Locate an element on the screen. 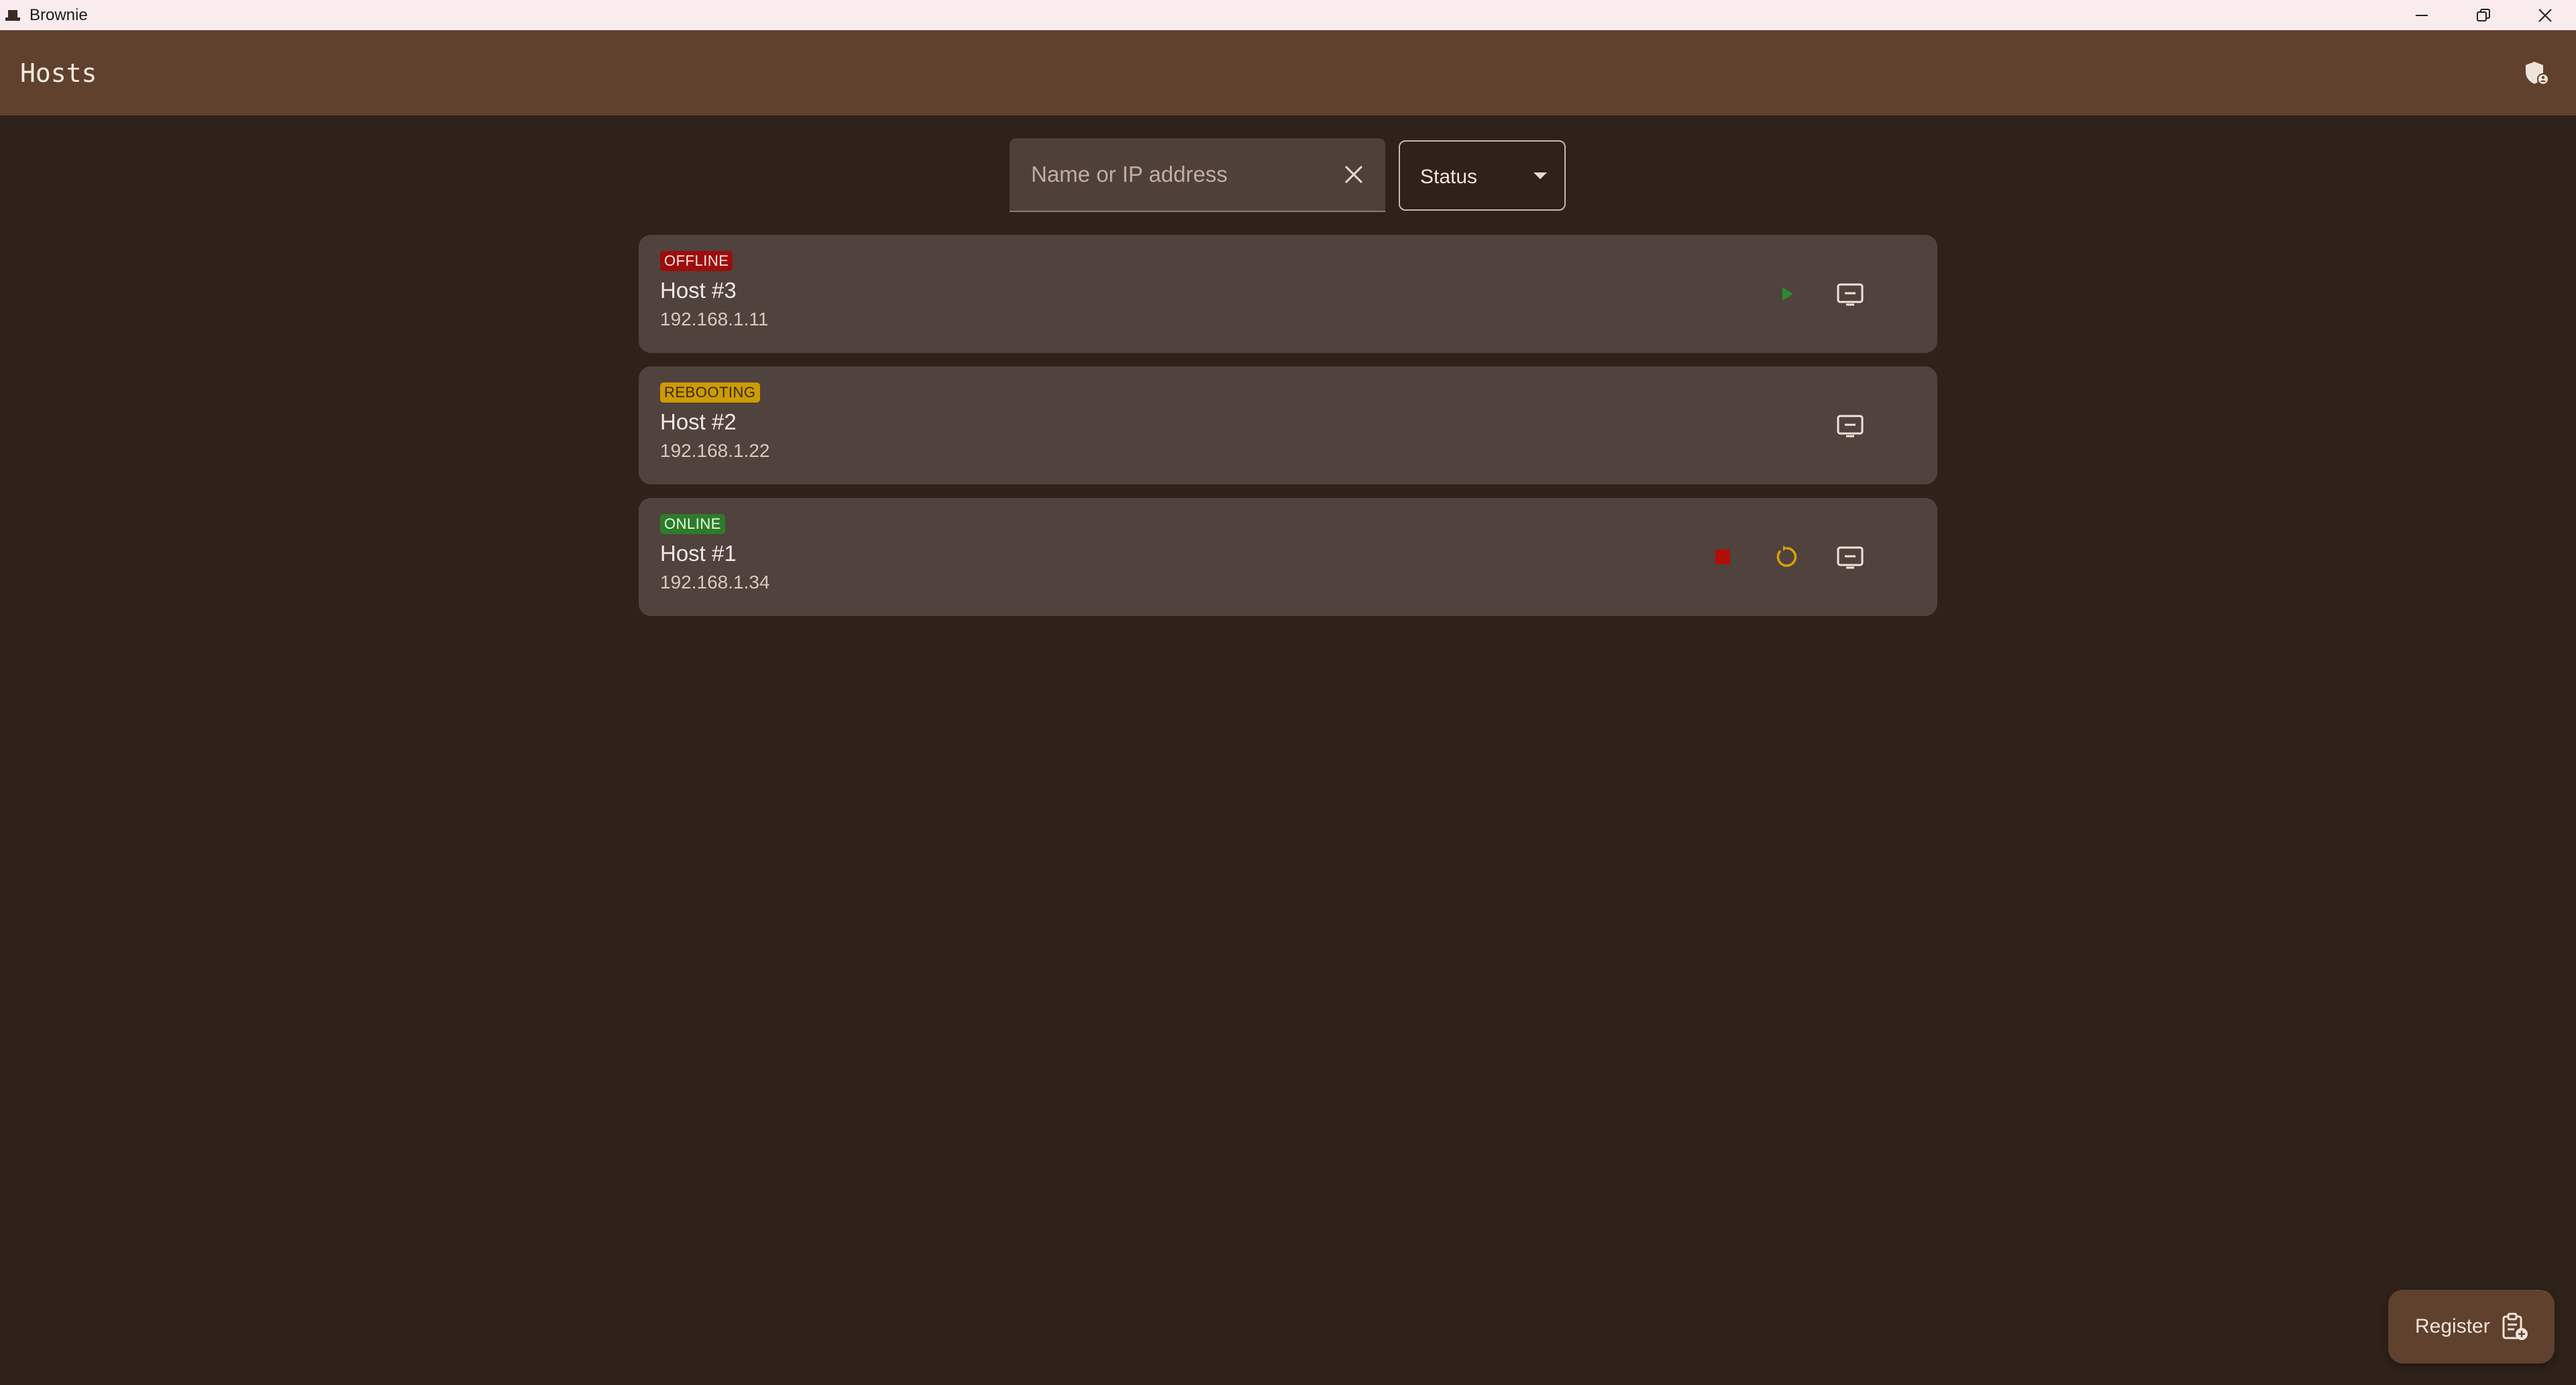 The height and width of the screenshot is (1385, 2576). window-controls is located at coordinates (2483, 15).